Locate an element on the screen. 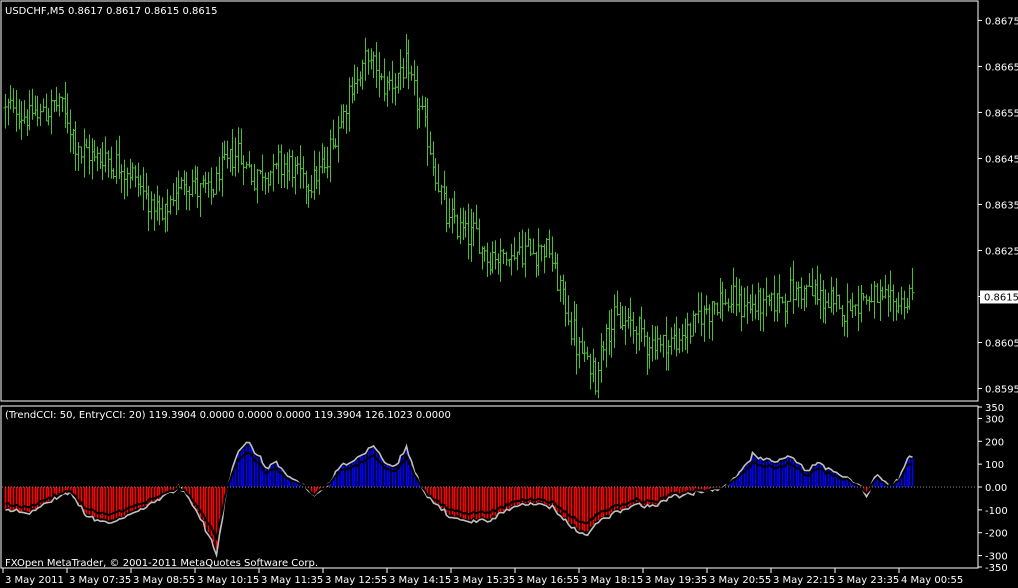 This screenshot has width=1018, height=588. current-price-tag: 0.8615 is located at coordinates (999, 297).